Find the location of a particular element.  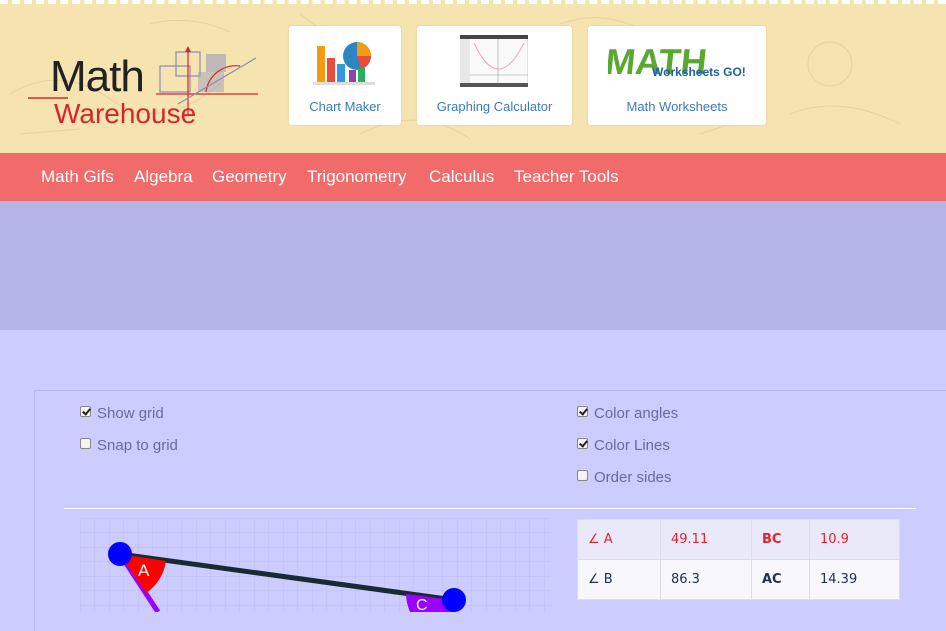

measurements-table: ∠ A 49.11 BC 10.9 ∠ B 86.3 AC 14.39 is located at coordinates (738, 559).